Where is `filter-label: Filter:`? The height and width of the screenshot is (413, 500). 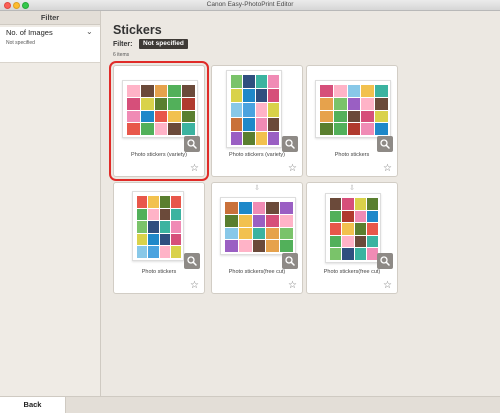 filter-label: Filter: is located at coordinates (123, 44).